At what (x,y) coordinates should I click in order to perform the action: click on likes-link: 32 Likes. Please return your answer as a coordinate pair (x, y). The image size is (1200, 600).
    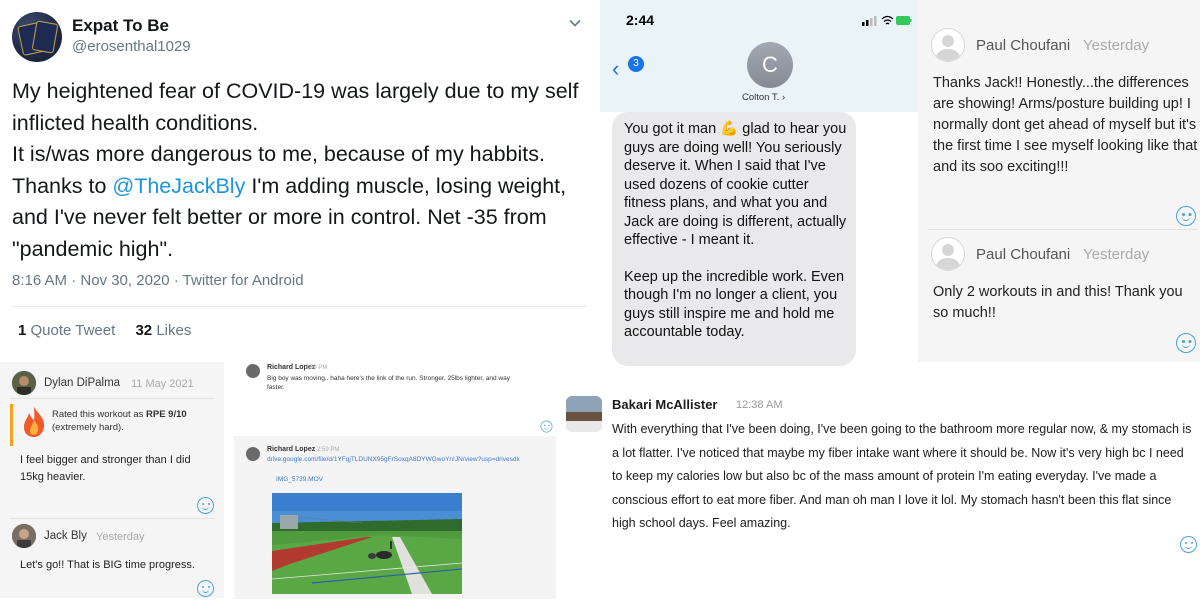
    Looking at the image, I should click on (163, 330).